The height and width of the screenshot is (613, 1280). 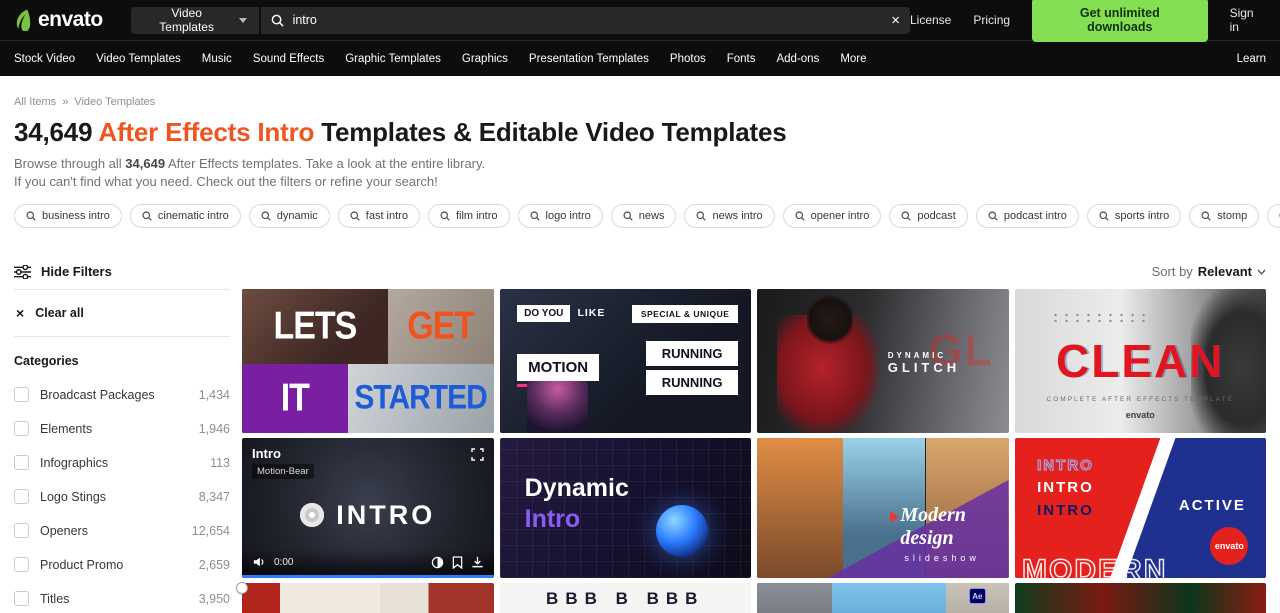 What do you see at coordinates (1248, 20) in the screenshot?
I see `sign-in-link: Sign in` at bounding box center [1248, 20].